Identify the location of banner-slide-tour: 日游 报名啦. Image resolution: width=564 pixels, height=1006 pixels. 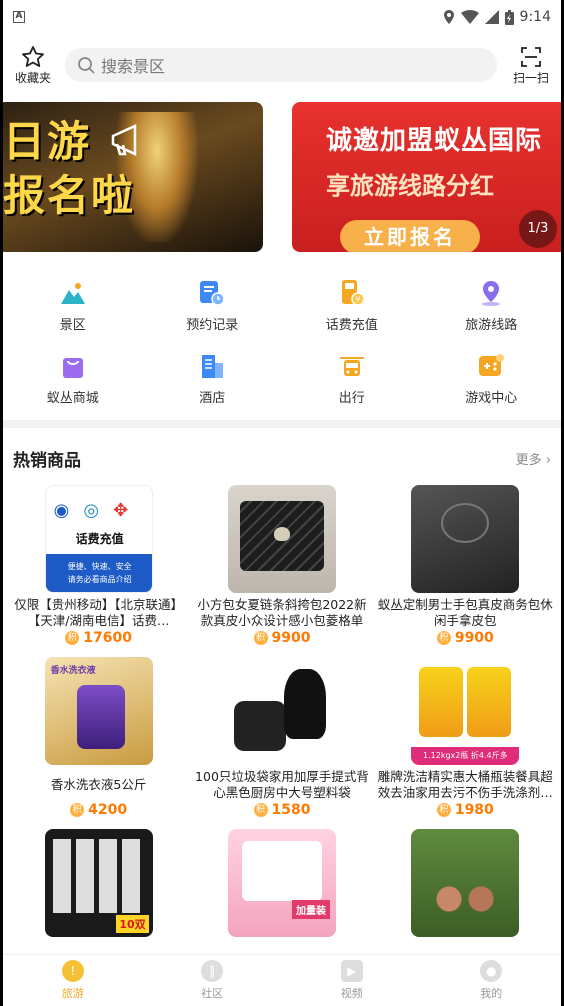
(133, 177).